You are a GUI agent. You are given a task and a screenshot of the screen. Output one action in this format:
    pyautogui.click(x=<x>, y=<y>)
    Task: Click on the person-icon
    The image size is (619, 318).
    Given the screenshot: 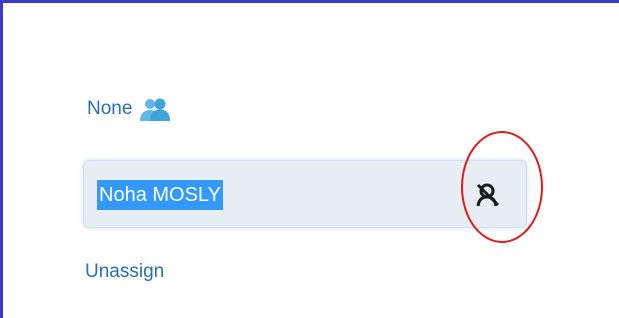 What is the action you would take?
    pyautogui.click(x=155, y=109)
    